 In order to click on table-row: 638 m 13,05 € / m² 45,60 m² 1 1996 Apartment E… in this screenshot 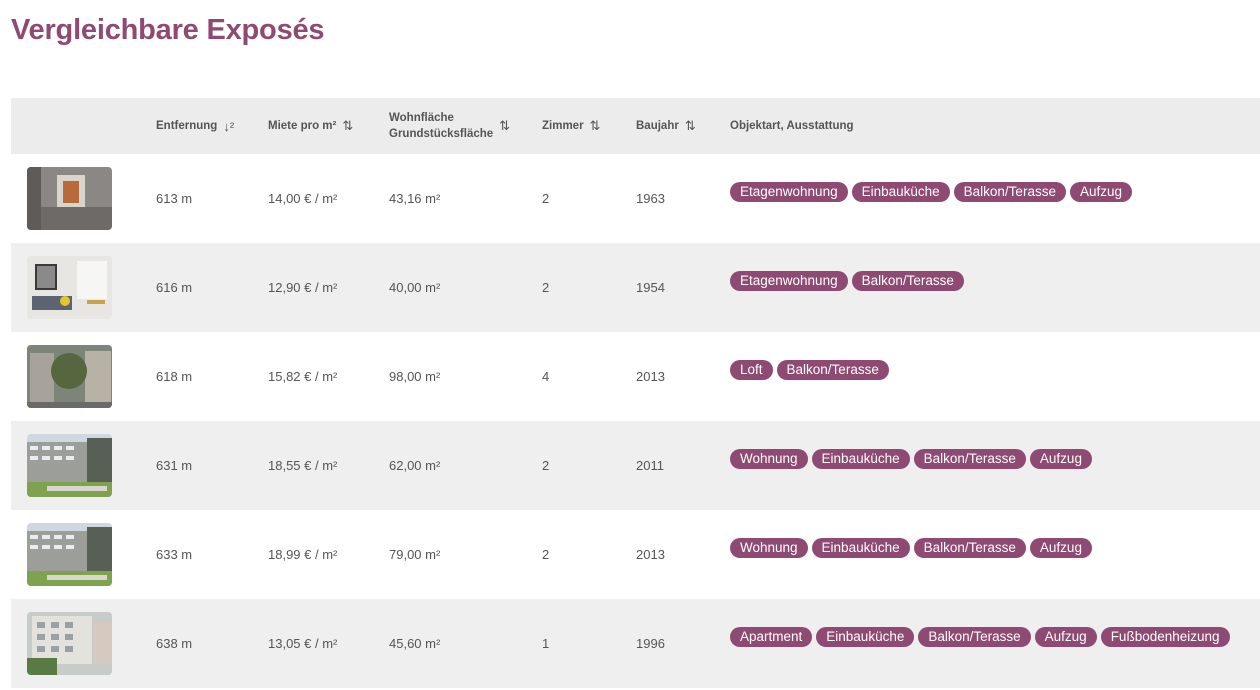, I will do `click(635, 643)`.